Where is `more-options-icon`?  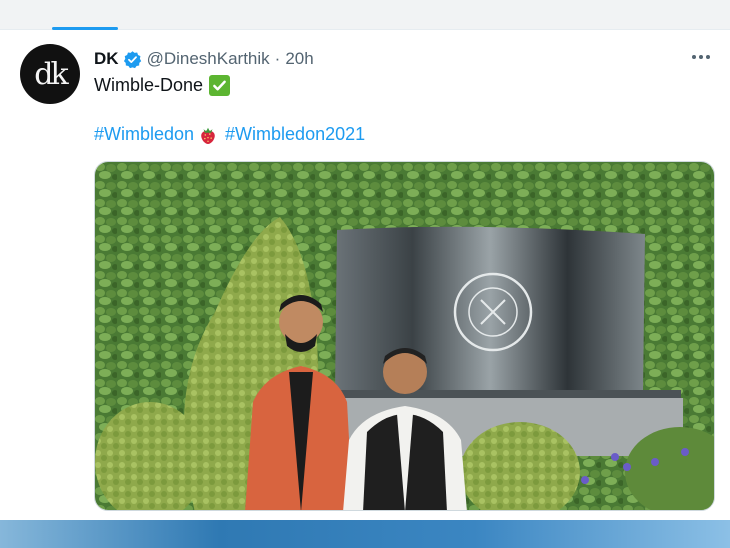
more-options-icon is located at coordinates (701, 57).